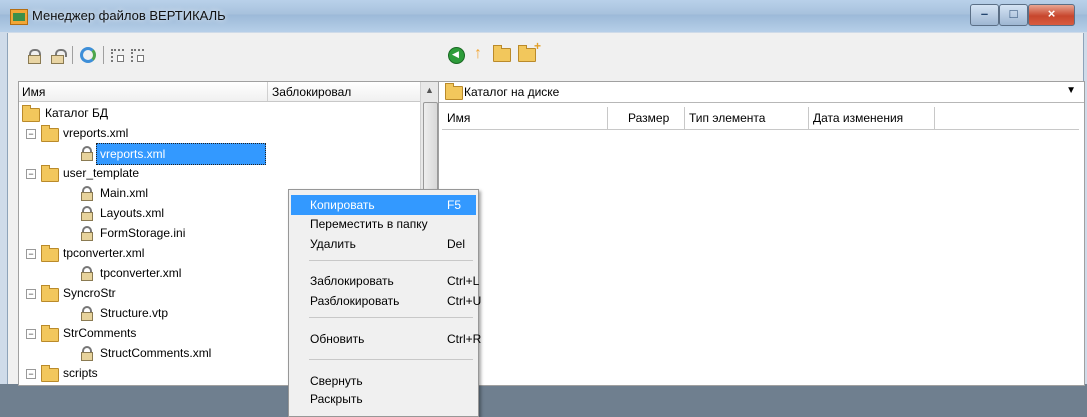  What do you see at coordinates (224, 92) in the screenshot?
I see `tree-header: Имя Заблокировал` at bounding box center [224, 92].